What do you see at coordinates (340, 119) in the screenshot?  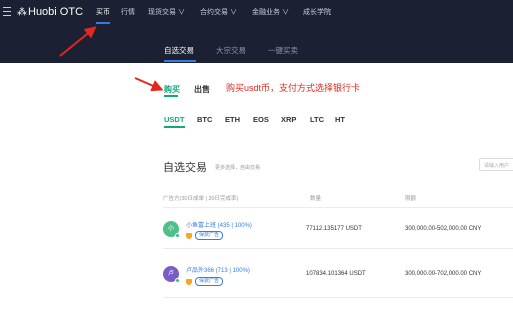 I see `coin-tab-ht: HT` at bounding box center [340, 119].